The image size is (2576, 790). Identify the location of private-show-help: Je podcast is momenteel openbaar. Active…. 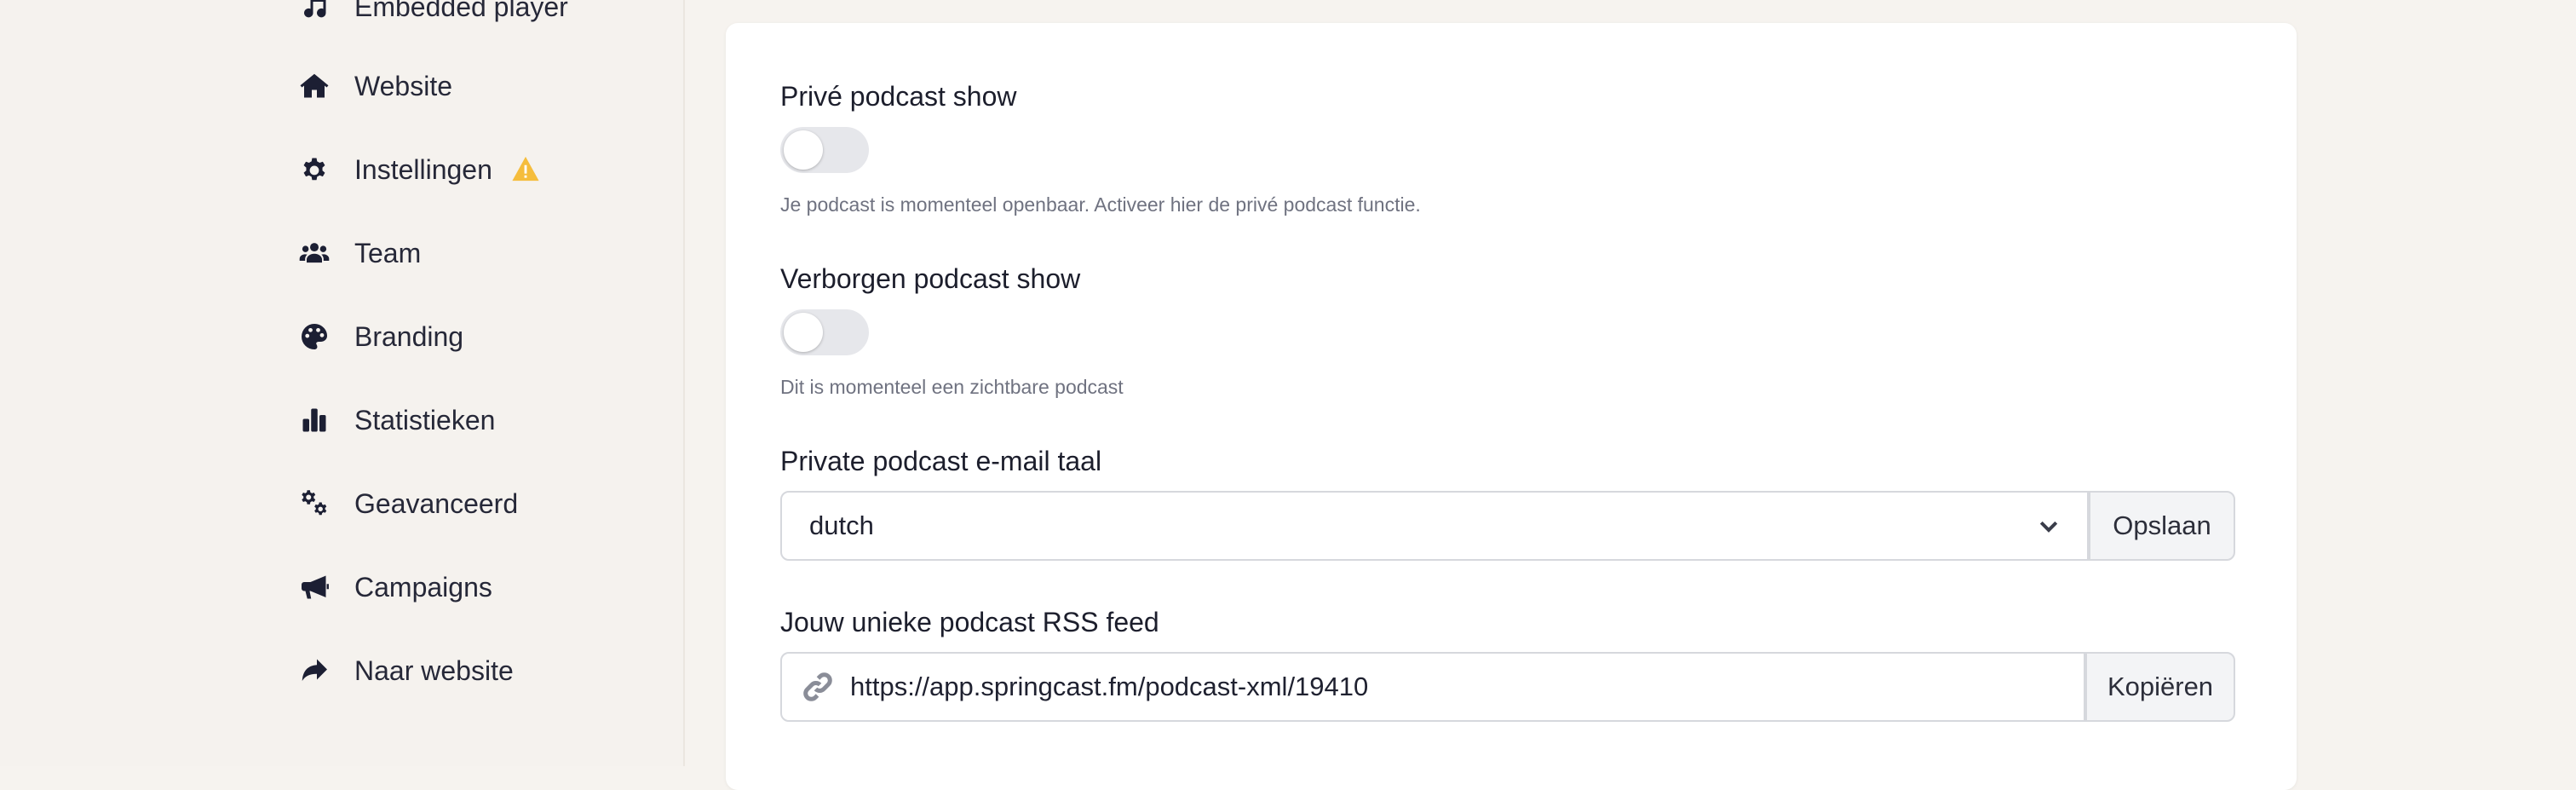
(1101, 205).